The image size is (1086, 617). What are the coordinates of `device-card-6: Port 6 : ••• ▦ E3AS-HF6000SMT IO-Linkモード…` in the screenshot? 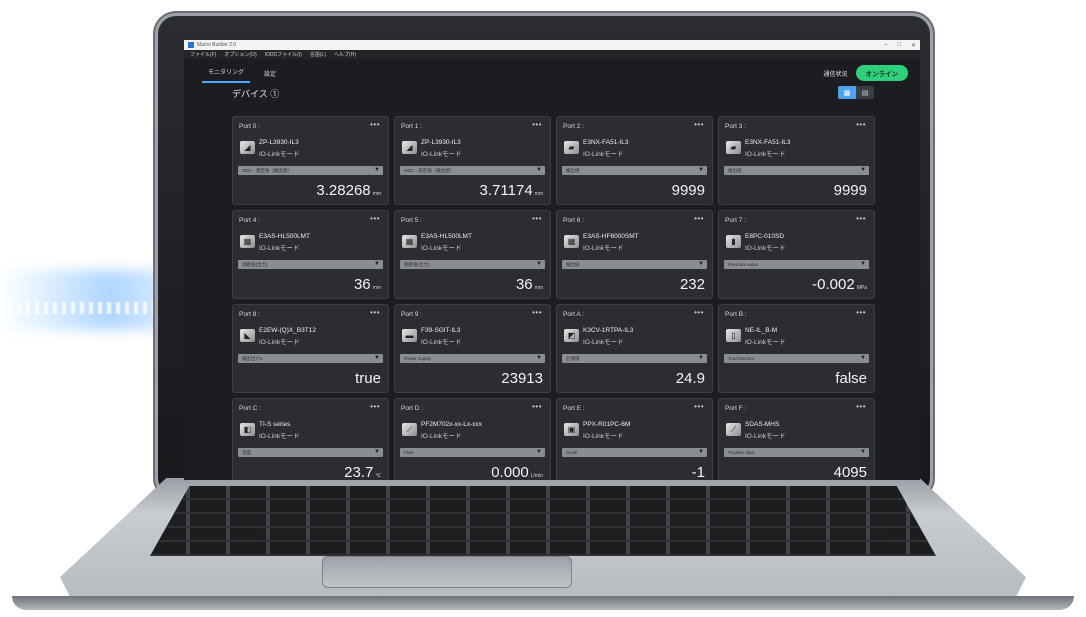 It's located at (634, 254).